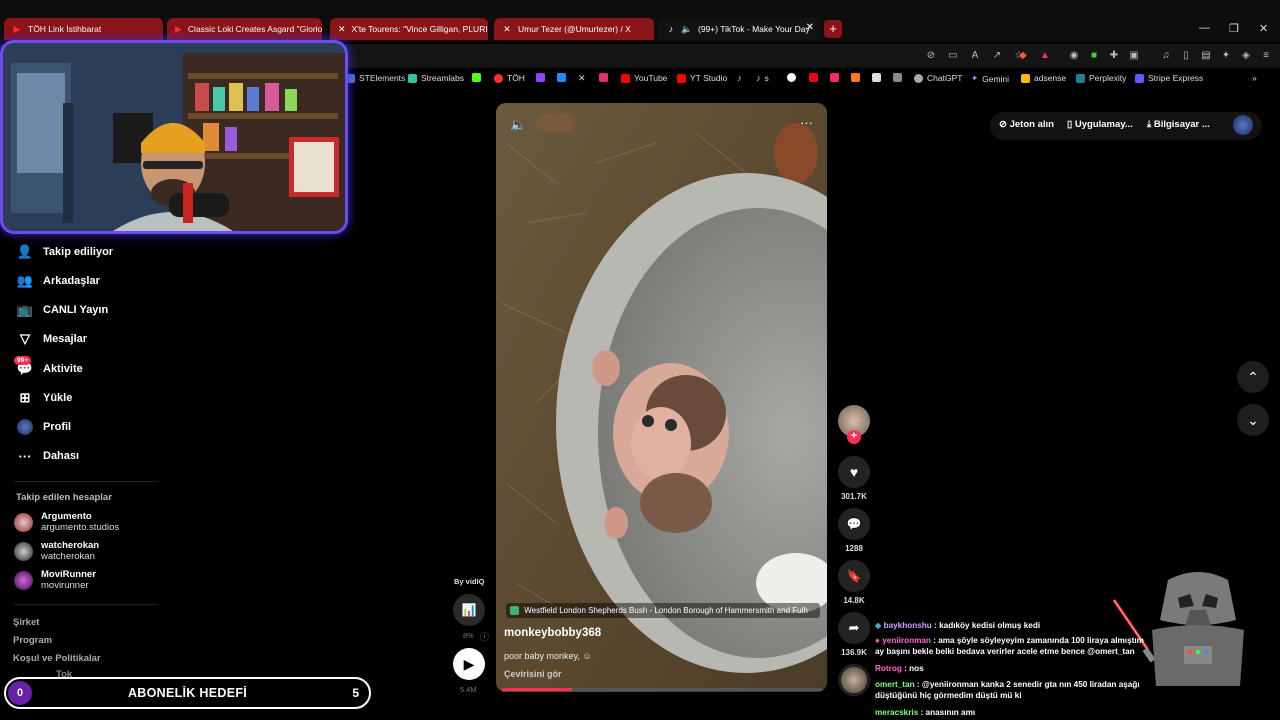 The height and width of the screenshot is (720, 1280). Describe the element at coordinates (537, 689) in the screenshot. I see `progress-bar-fill` at that location.